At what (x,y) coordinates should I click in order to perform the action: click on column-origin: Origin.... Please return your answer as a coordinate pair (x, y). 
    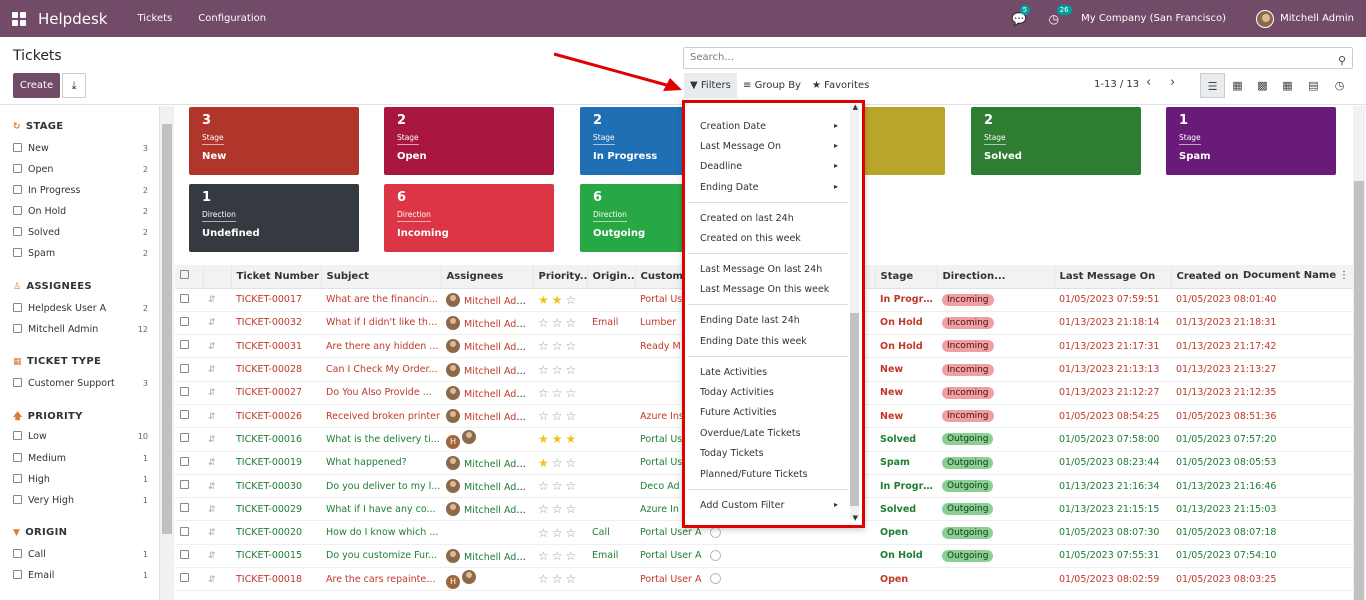
    Looking at the image, I should click on (611, 277).